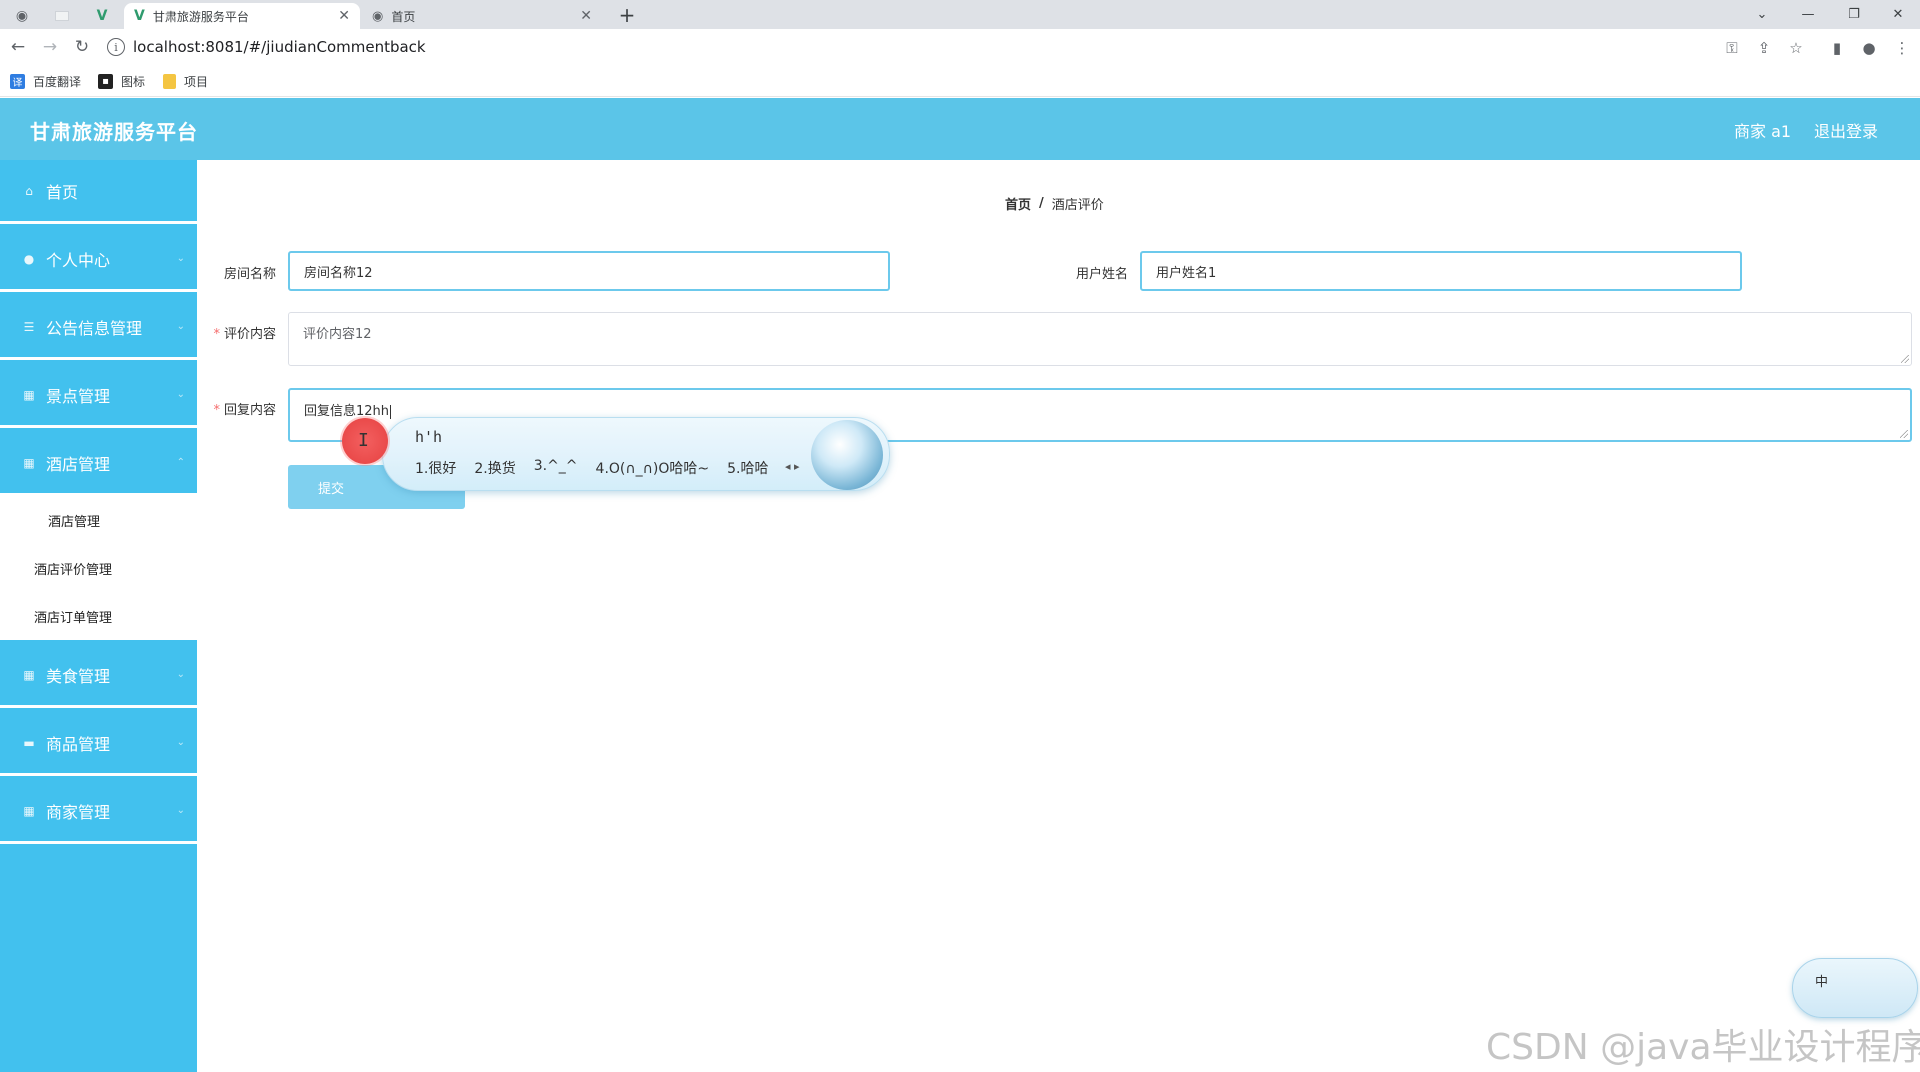  I want to click on tab-active: V 甘肃旅游服务平台 ✕, so click(242, 16).